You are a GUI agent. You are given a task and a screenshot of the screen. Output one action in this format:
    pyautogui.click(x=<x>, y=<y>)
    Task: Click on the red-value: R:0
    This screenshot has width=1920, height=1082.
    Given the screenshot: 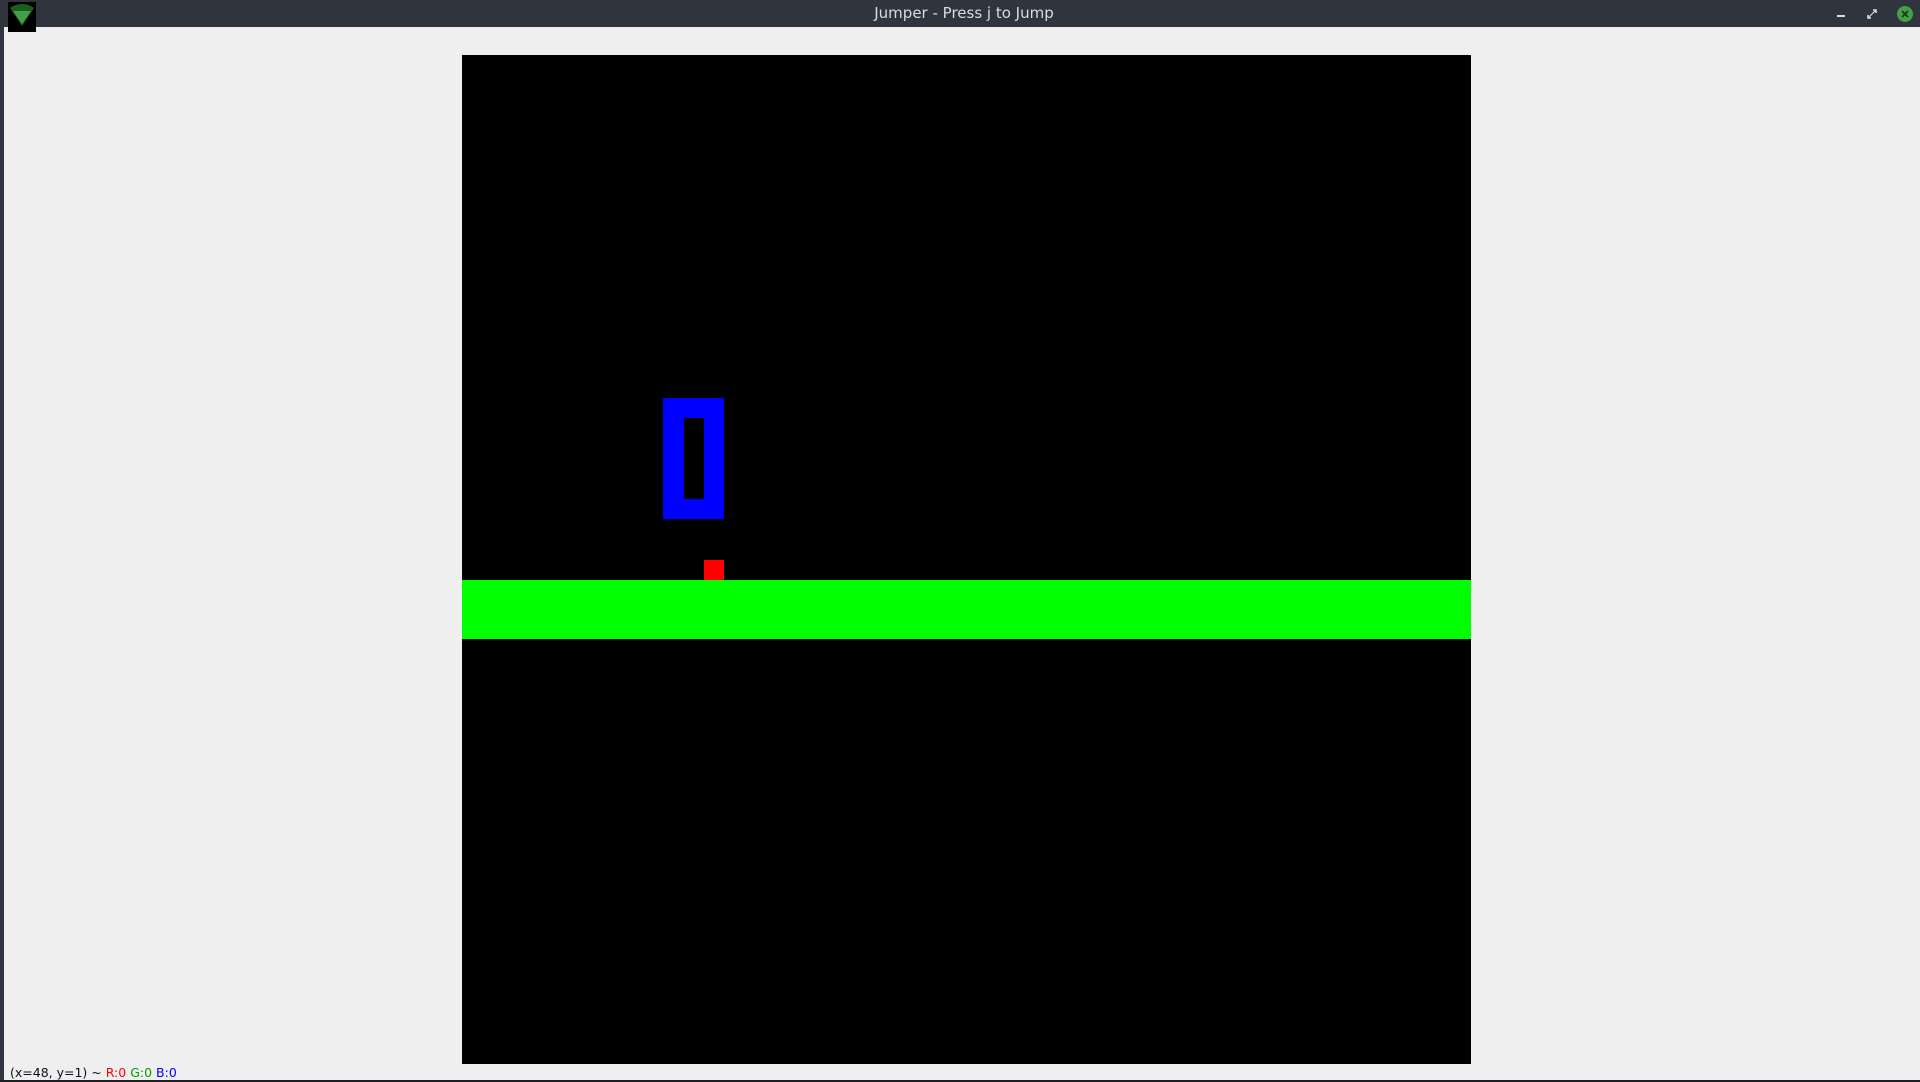 What is the action you would take?
    pyautogui.click(x=116, y=1072)
    